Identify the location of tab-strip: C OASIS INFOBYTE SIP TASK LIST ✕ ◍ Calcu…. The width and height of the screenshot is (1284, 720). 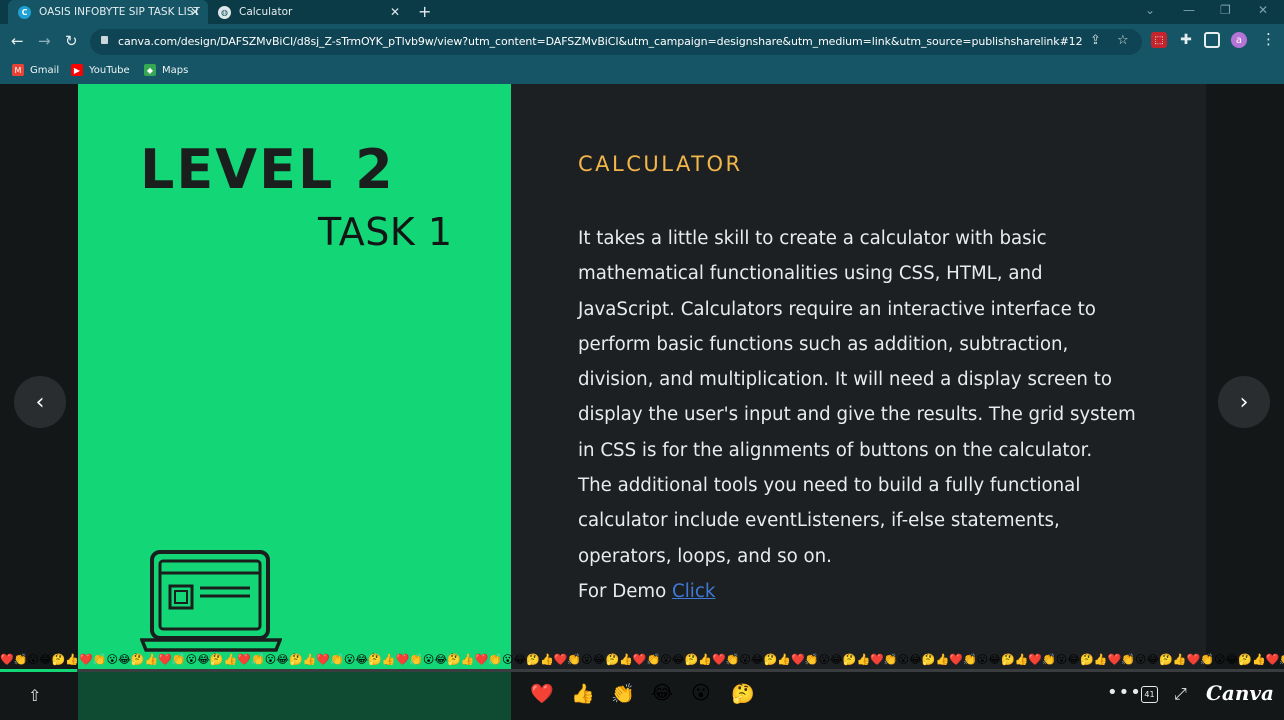
(642, 12).